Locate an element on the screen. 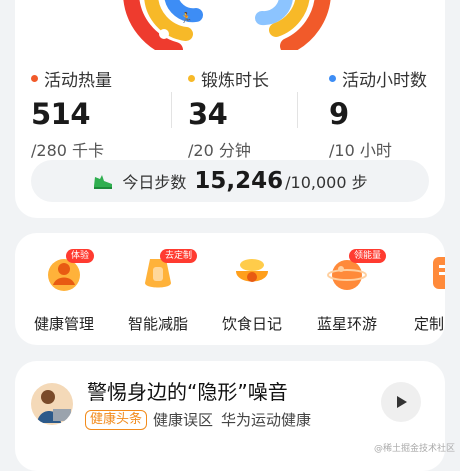  play-button is located at coordinates (401, 402).